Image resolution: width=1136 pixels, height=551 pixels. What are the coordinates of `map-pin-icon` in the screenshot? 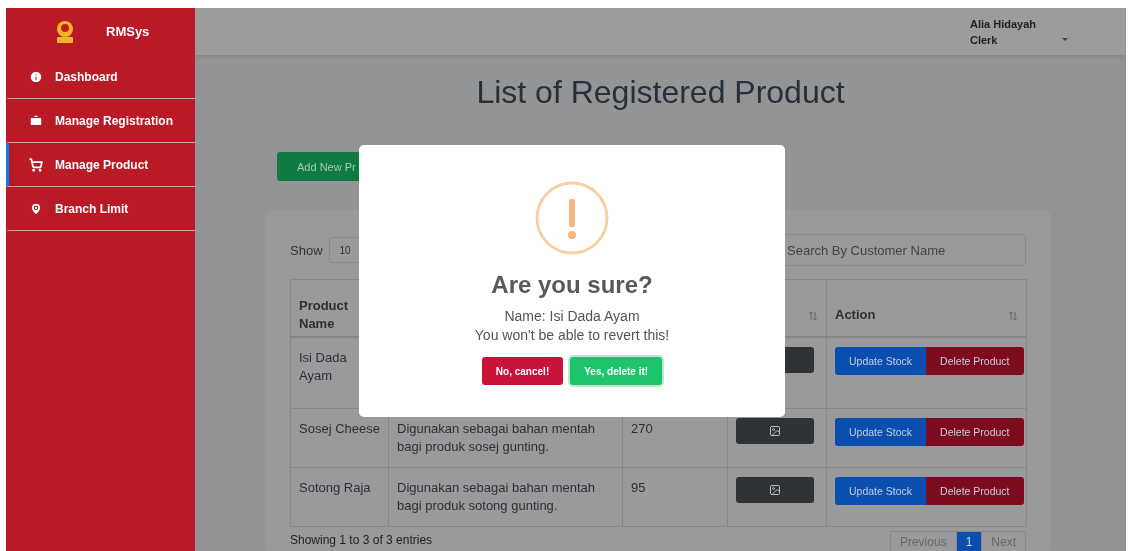 It's located at (36, 208).